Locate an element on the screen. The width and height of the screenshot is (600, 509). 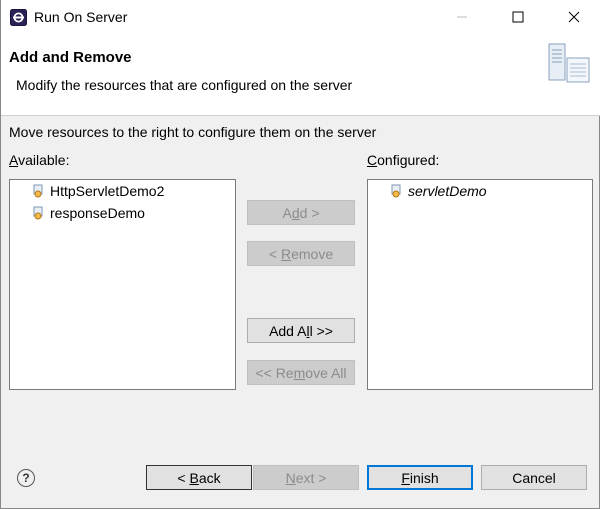
help-icon: ? is located at coordinates (26, 478).